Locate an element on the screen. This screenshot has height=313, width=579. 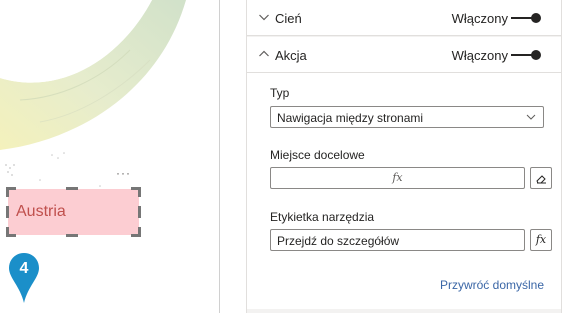
canvas-divider is located at coordinates (219, 156).